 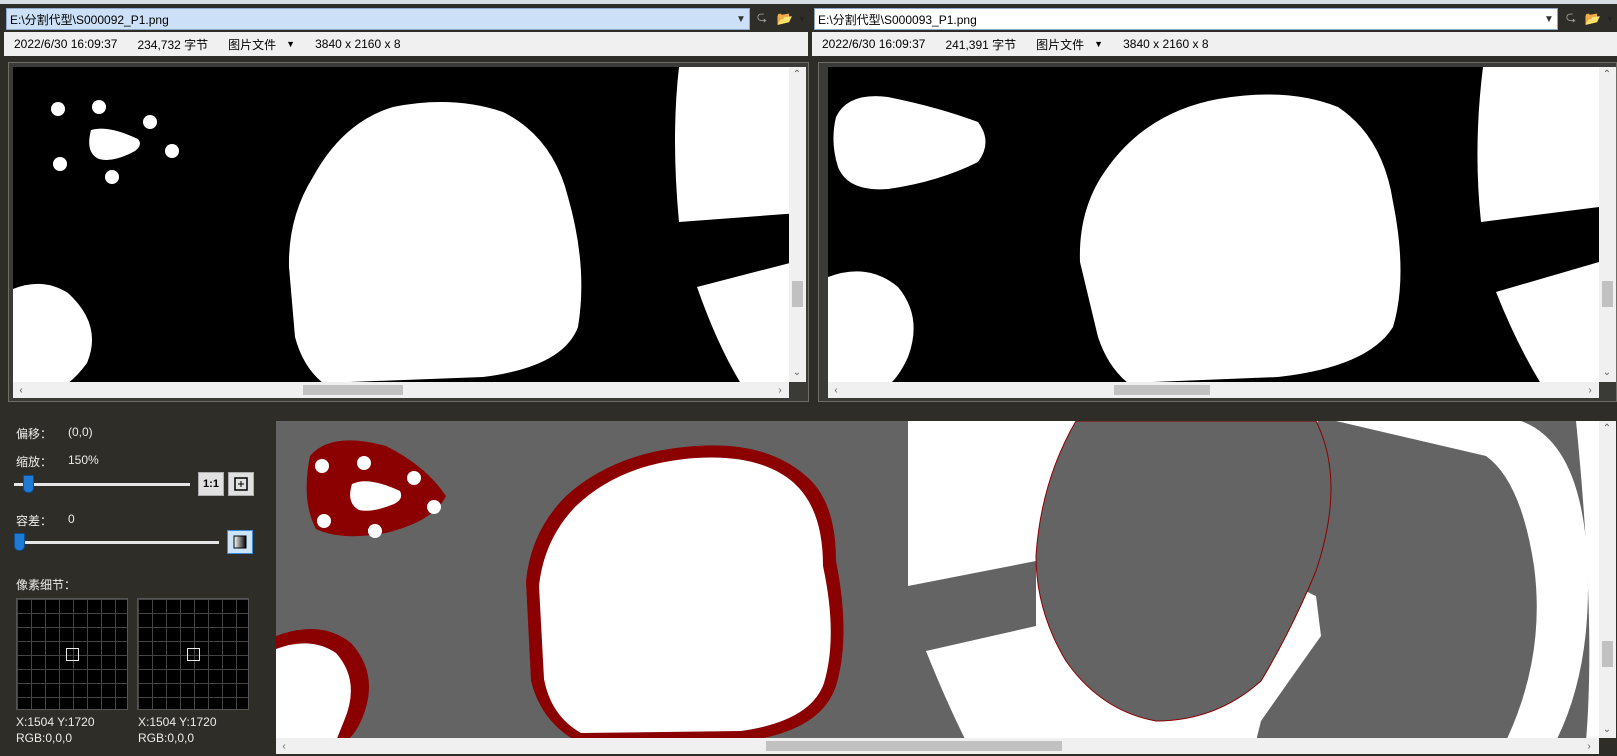 I want to click on tolerance-slider-thumb, so click(x=19, y=542).